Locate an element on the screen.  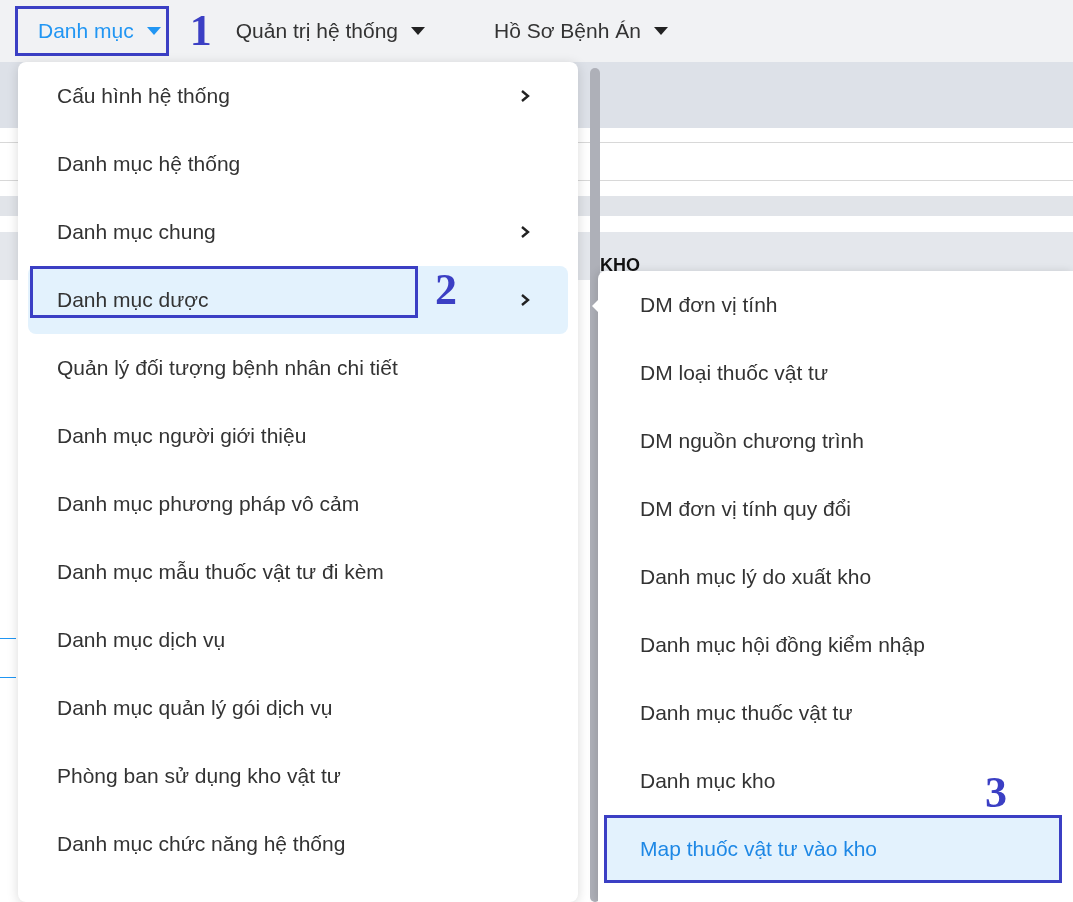
submenu-item: Danh mục kho is located at coordinates (708, 781).